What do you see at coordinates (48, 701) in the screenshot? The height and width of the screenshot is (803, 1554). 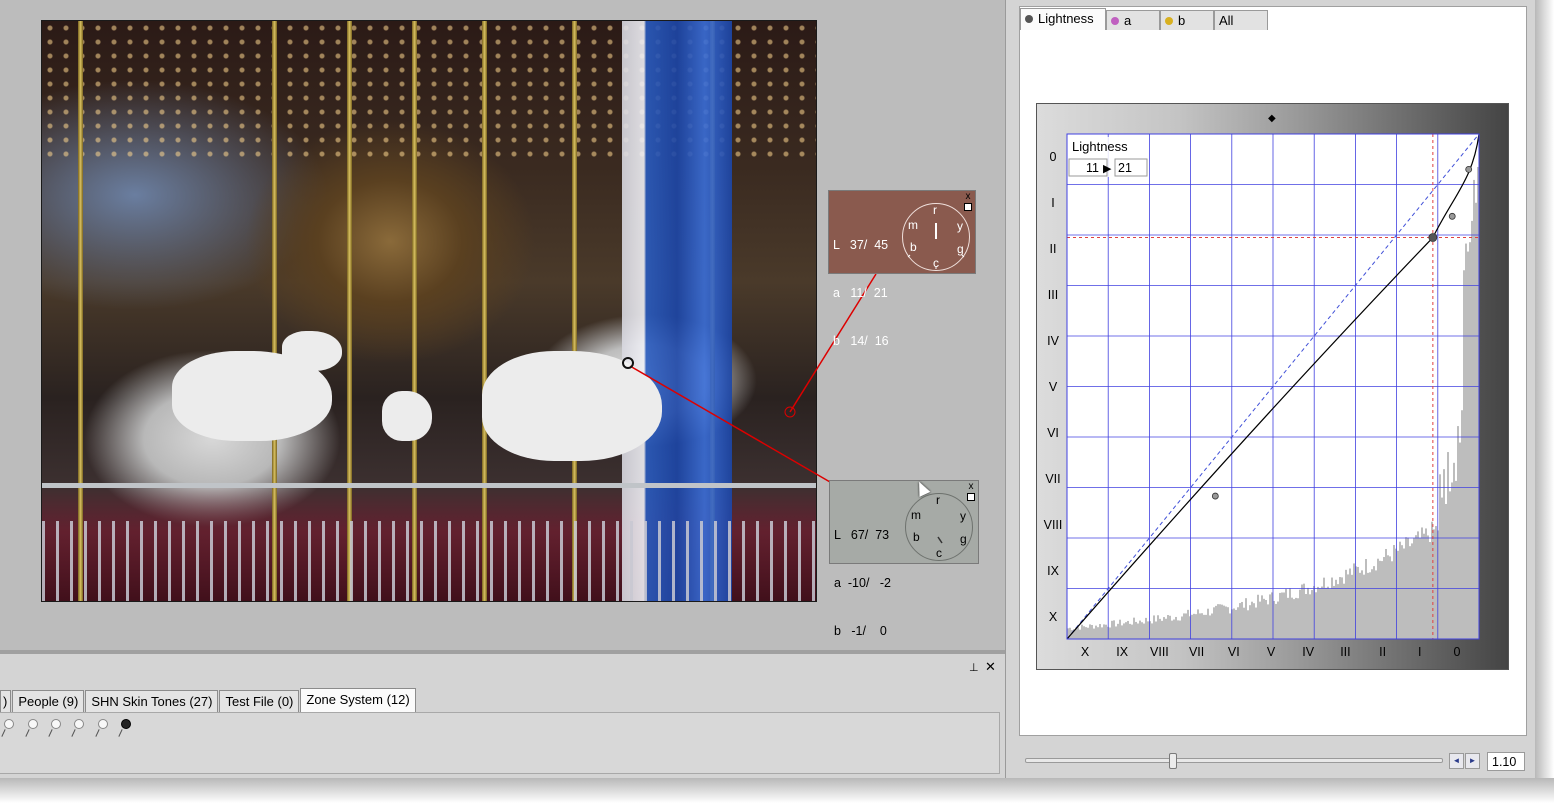 I see `tab-people: People (9)` at bounding box center [48, 701].